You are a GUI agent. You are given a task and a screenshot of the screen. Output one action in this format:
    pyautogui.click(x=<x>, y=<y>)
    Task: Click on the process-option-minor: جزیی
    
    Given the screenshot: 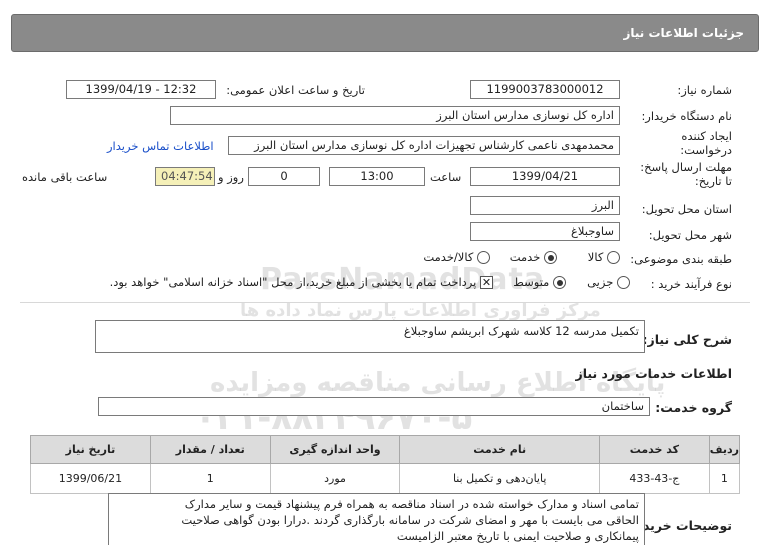 What is the action you would take?
    pyautogui.click(x=608, y=282)
    